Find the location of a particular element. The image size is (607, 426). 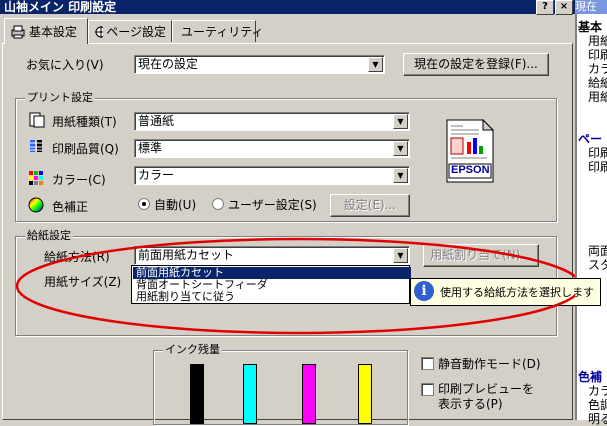

bg-line: 両面 is located at coordinates (597, 251).